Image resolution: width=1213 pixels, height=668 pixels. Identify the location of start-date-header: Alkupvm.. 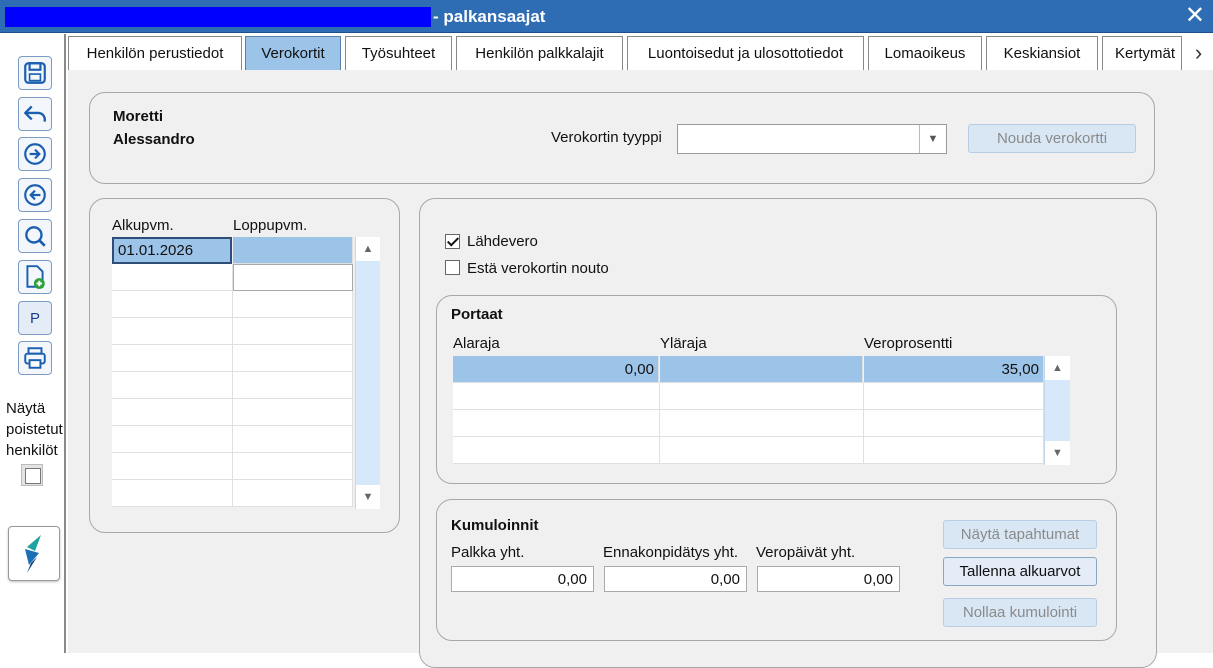
(143, 225).